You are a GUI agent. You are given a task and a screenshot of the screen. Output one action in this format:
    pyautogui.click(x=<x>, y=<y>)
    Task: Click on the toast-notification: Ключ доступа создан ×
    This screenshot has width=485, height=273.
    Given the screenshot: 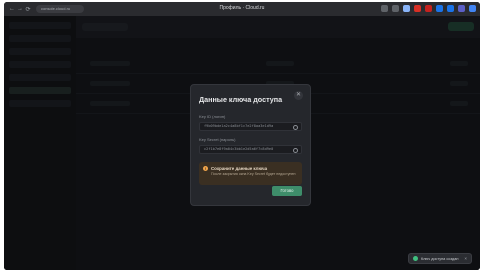 What is the action you would take?
    pyautogui.click(x=440, y=258)
    